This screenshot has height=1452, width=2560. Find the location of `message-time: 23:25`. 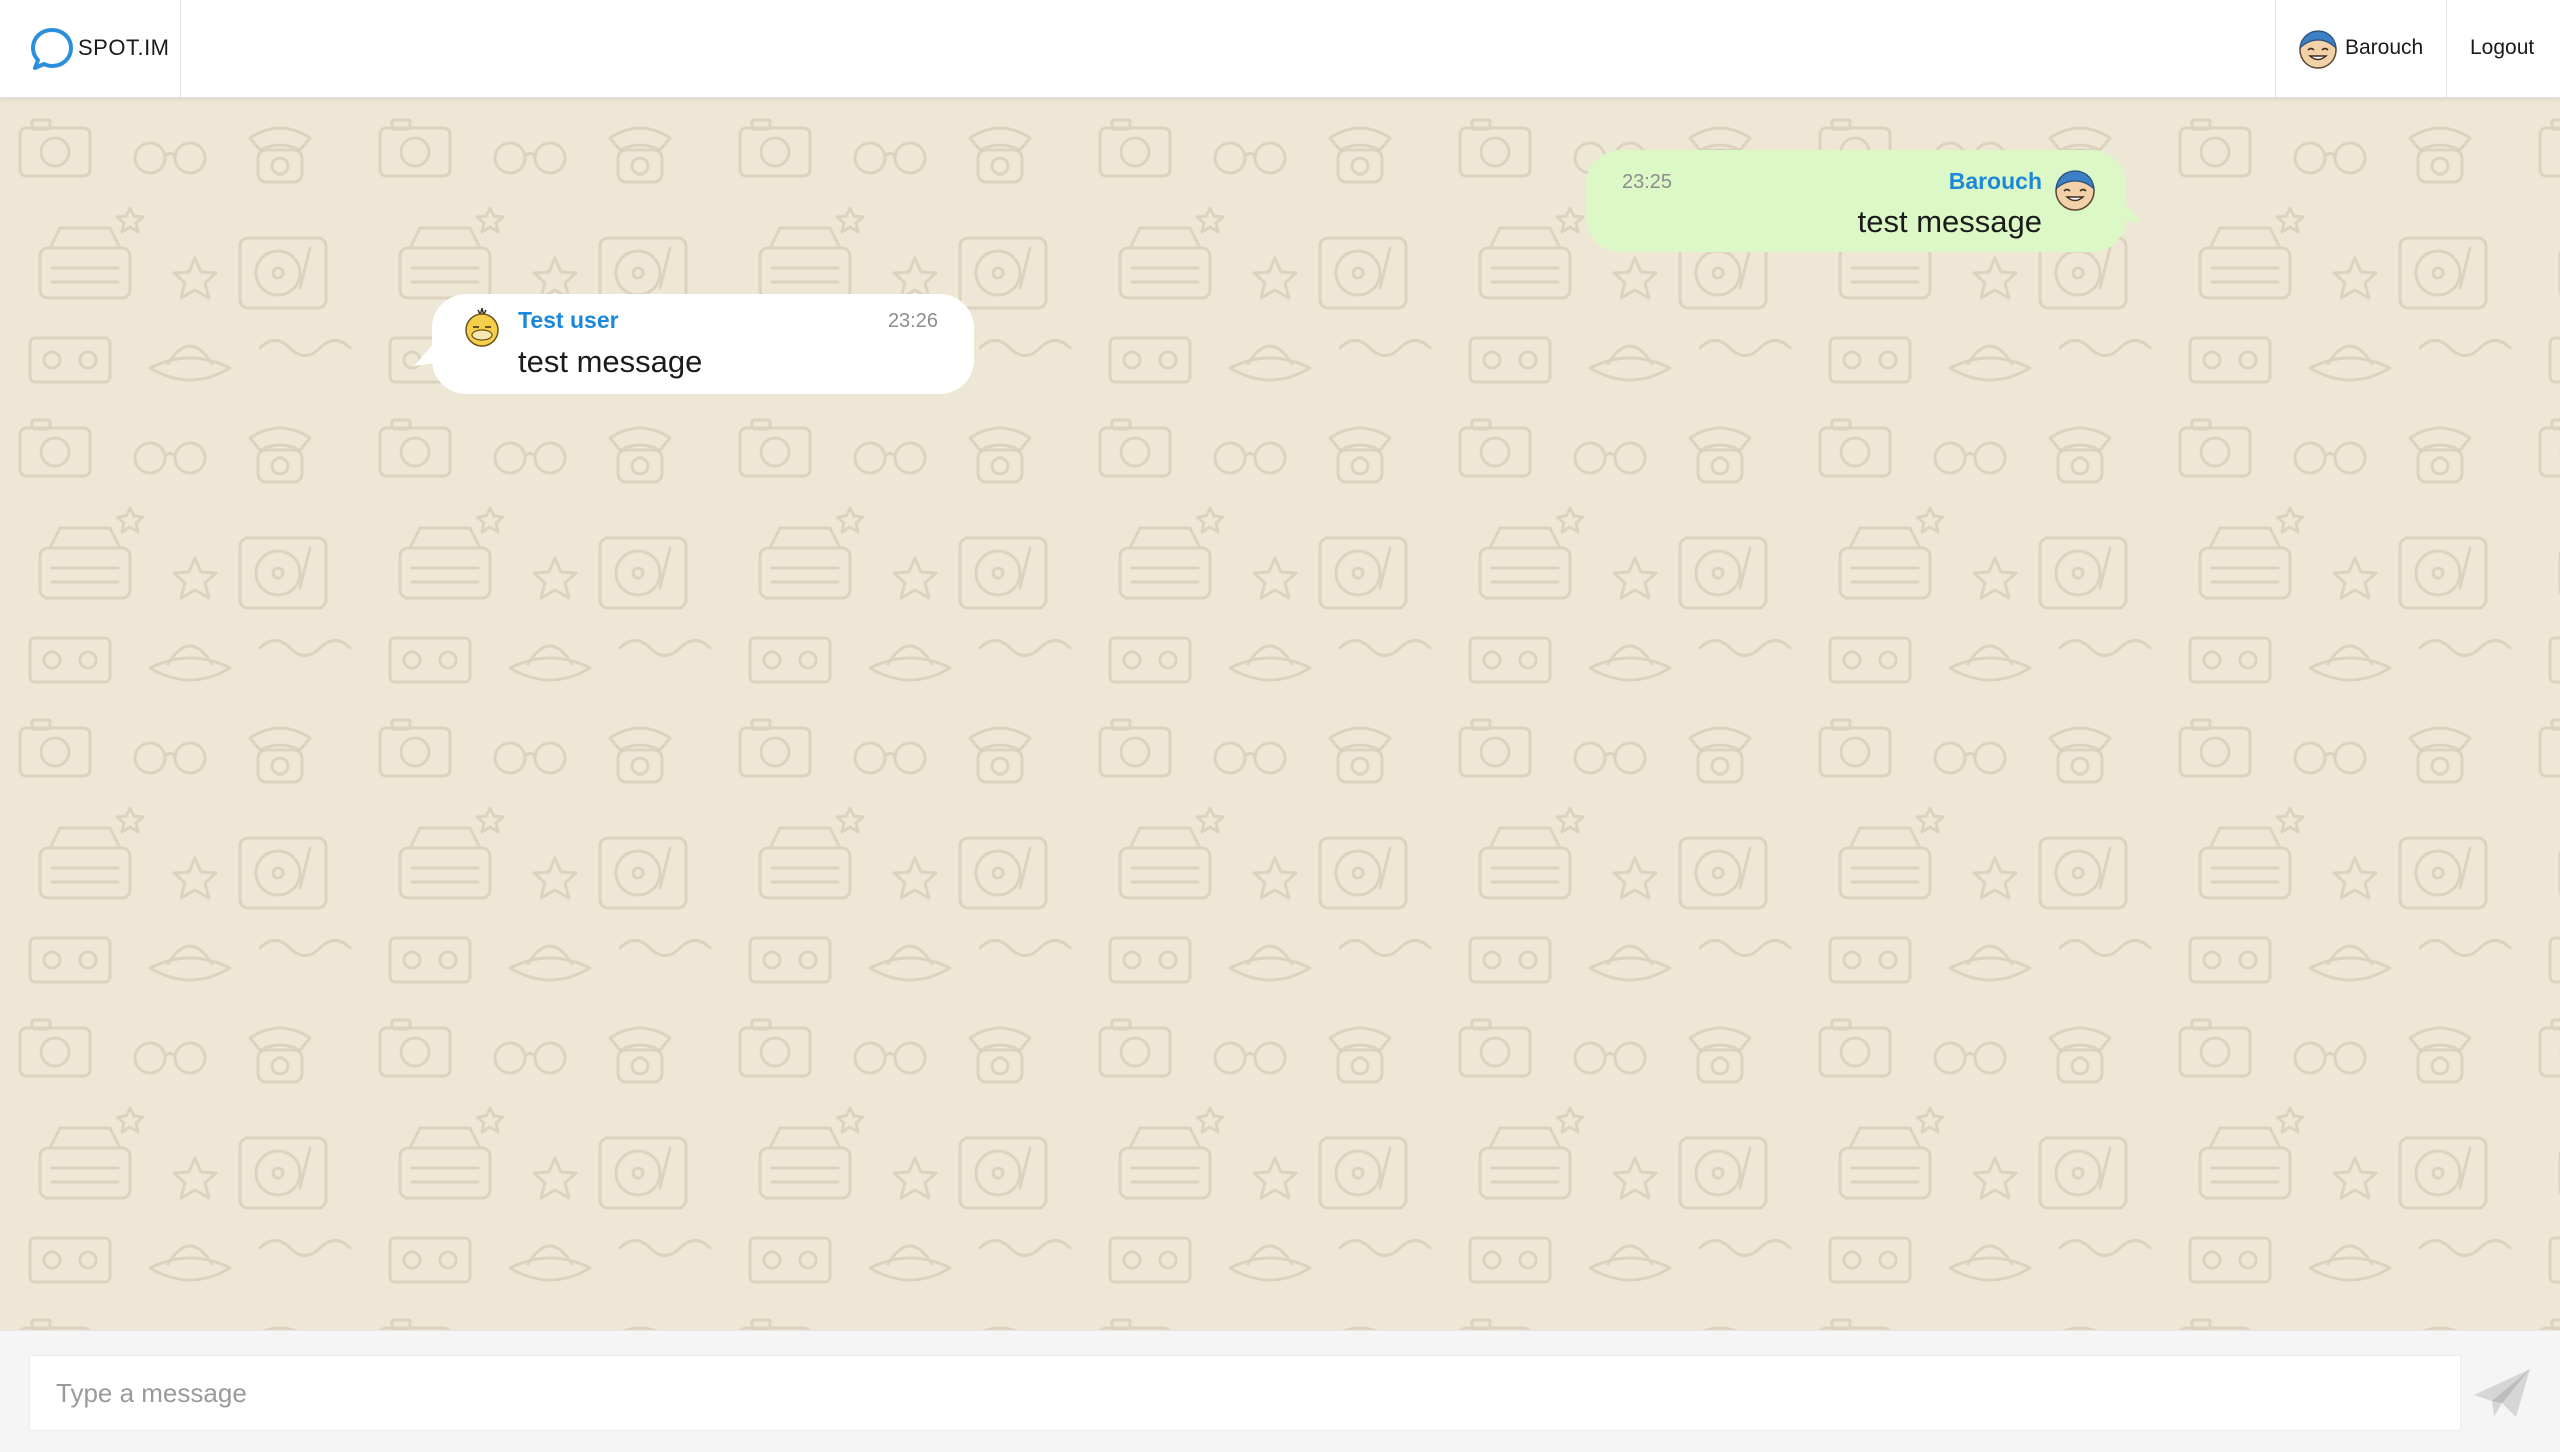

message-time: 23:25 is located at coordinates (1647, 182).